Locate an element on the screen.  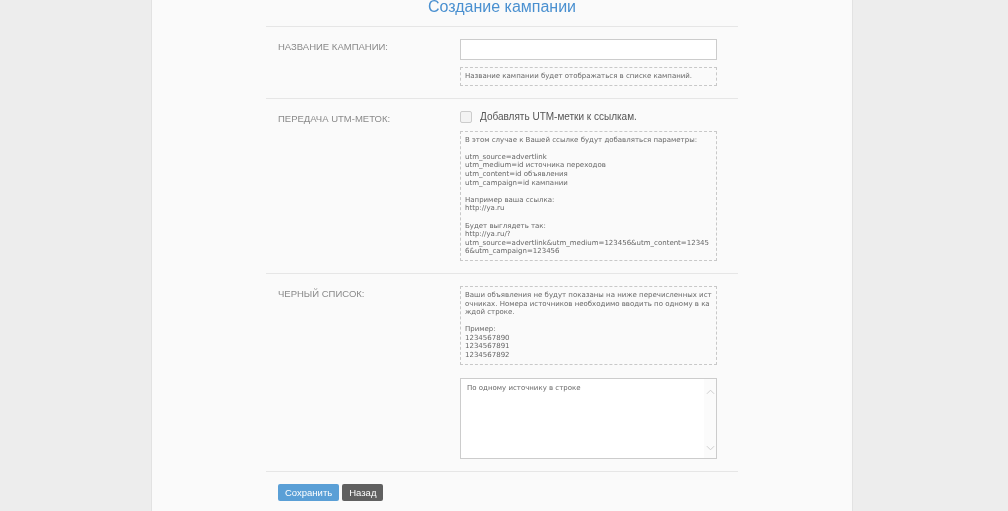
chevron-down-icon is located at coordinates (710, 447).